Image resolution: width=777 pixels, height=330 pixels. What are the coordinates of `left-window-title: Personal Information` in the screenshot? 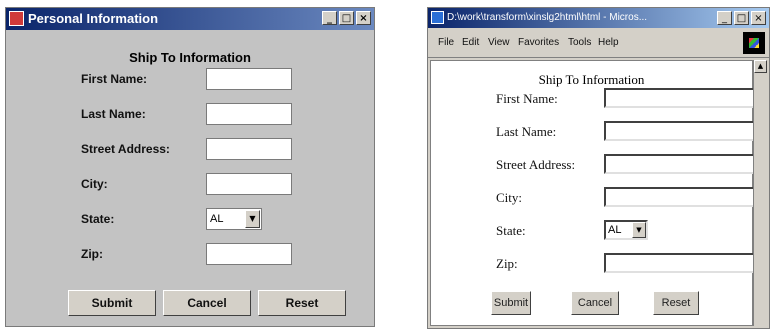 It's located at (93, 18).